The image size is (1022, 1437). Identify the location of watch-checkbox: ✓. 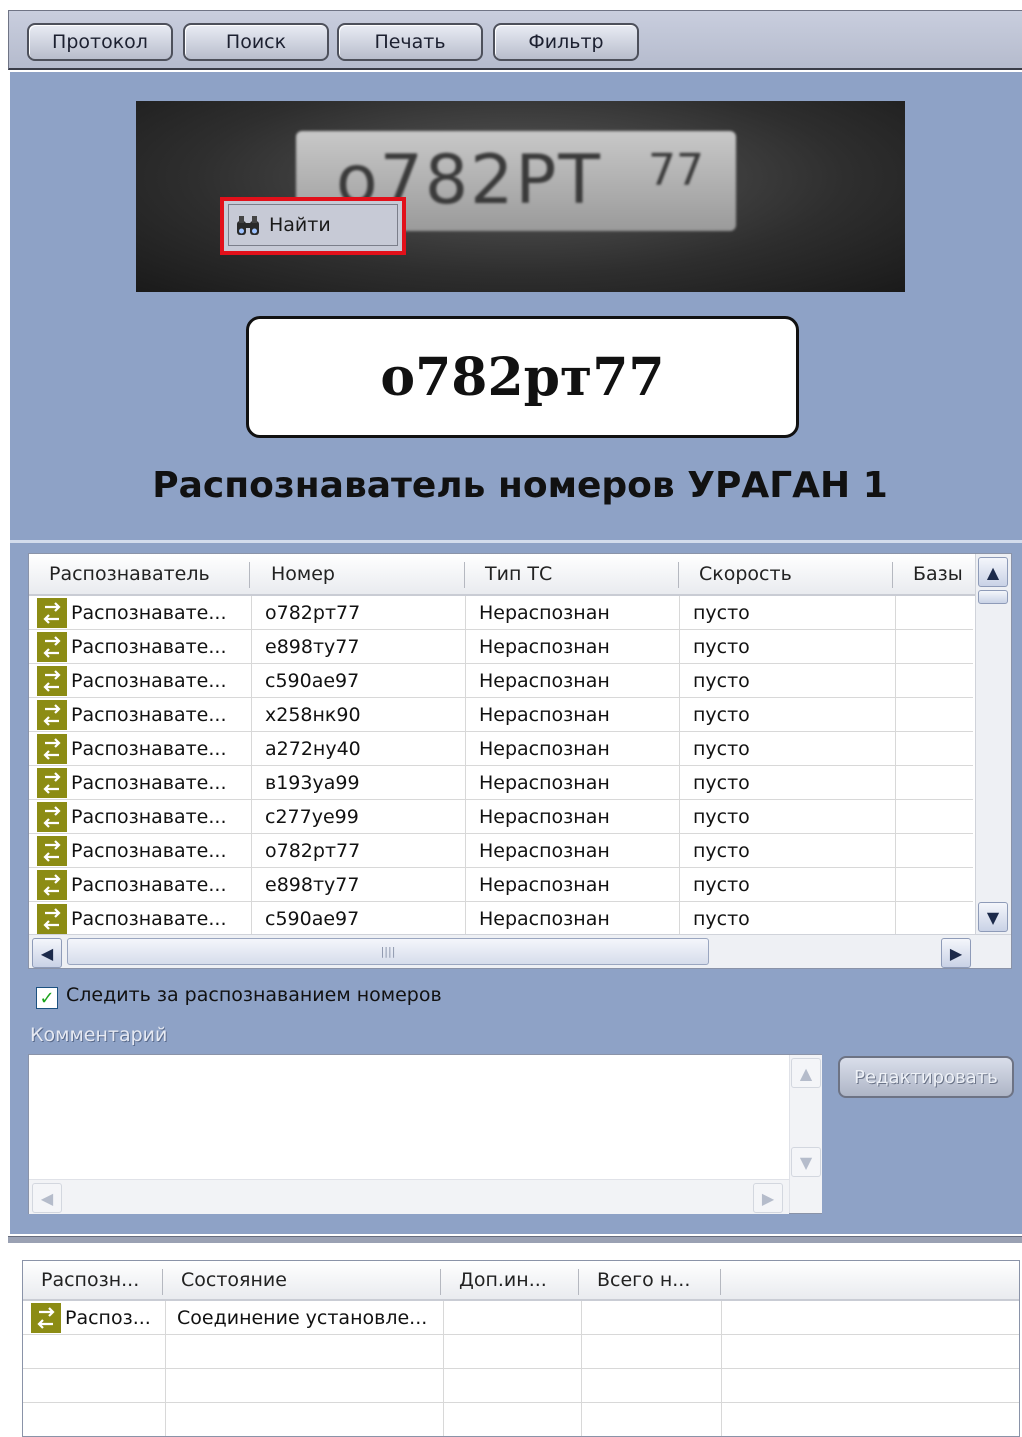
(47, 998).